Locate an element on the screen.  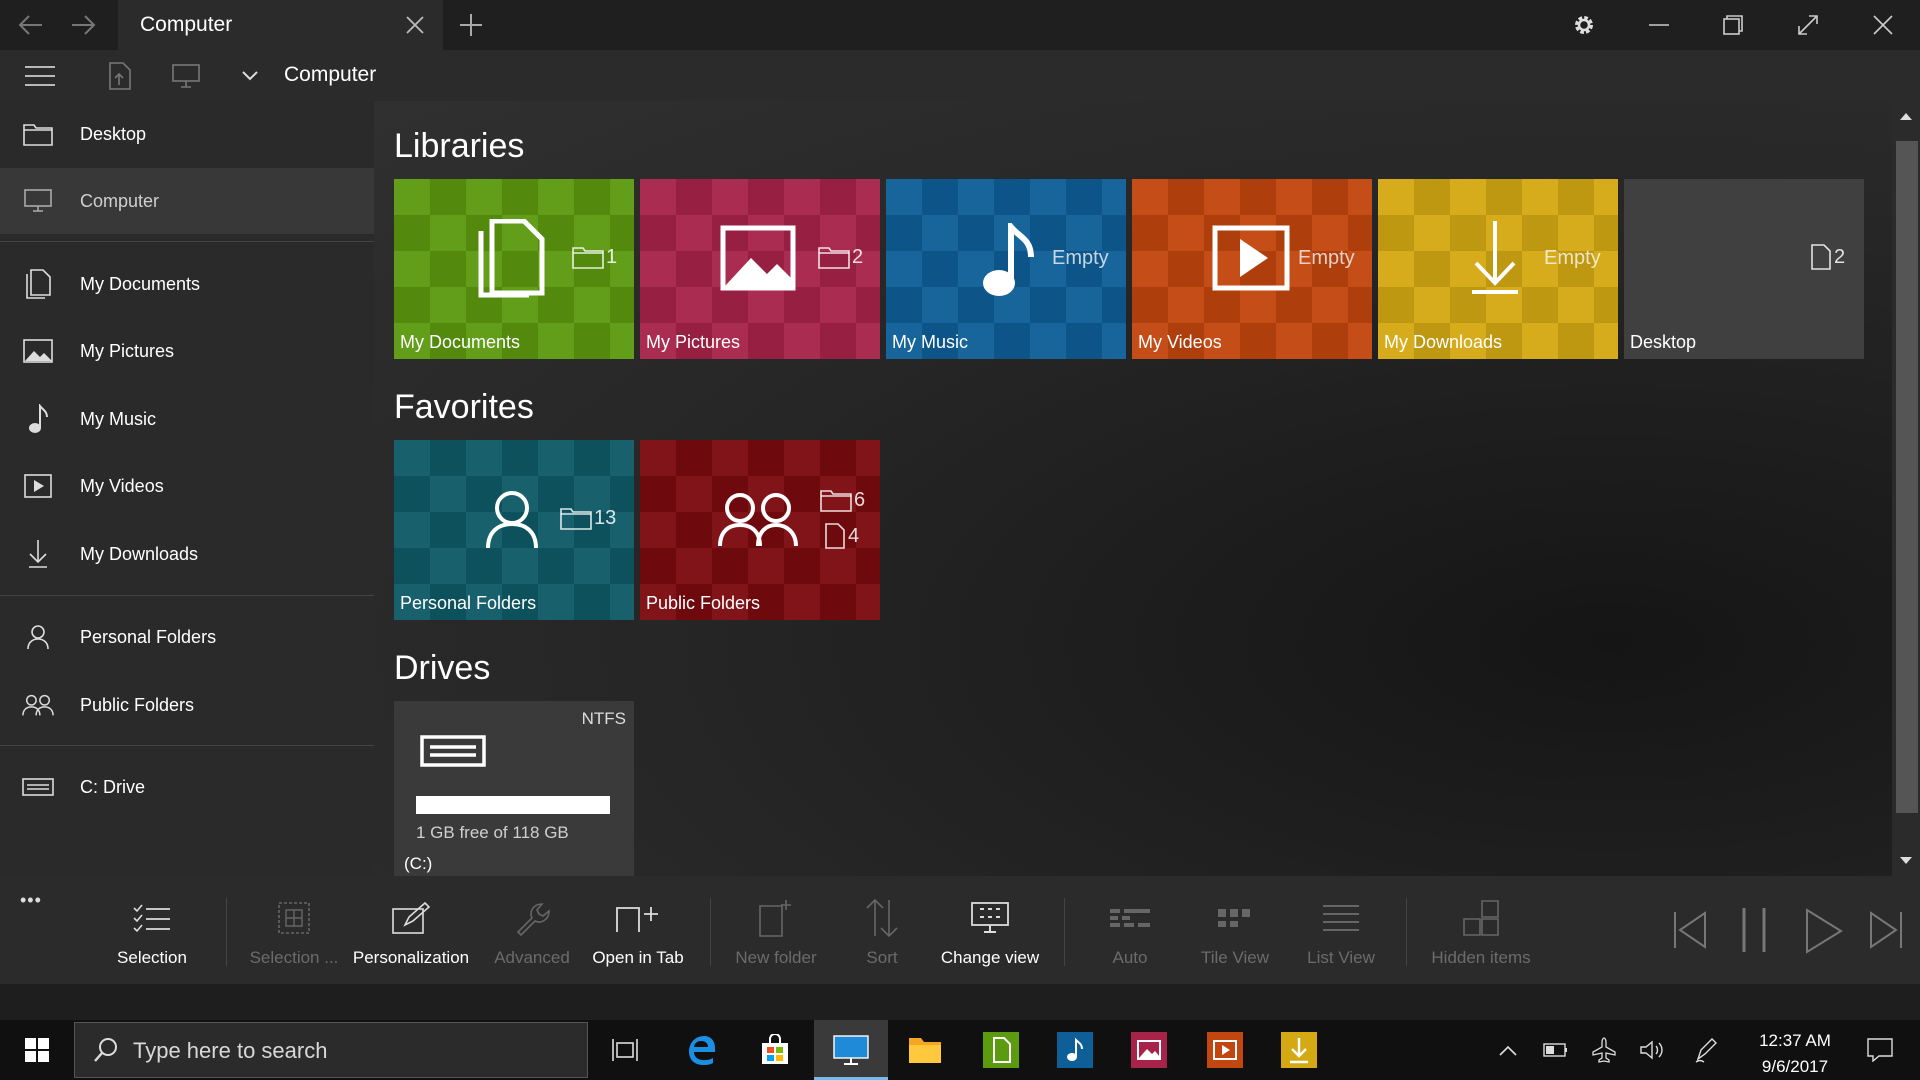
play-button is located at coordinates (1824, 931).